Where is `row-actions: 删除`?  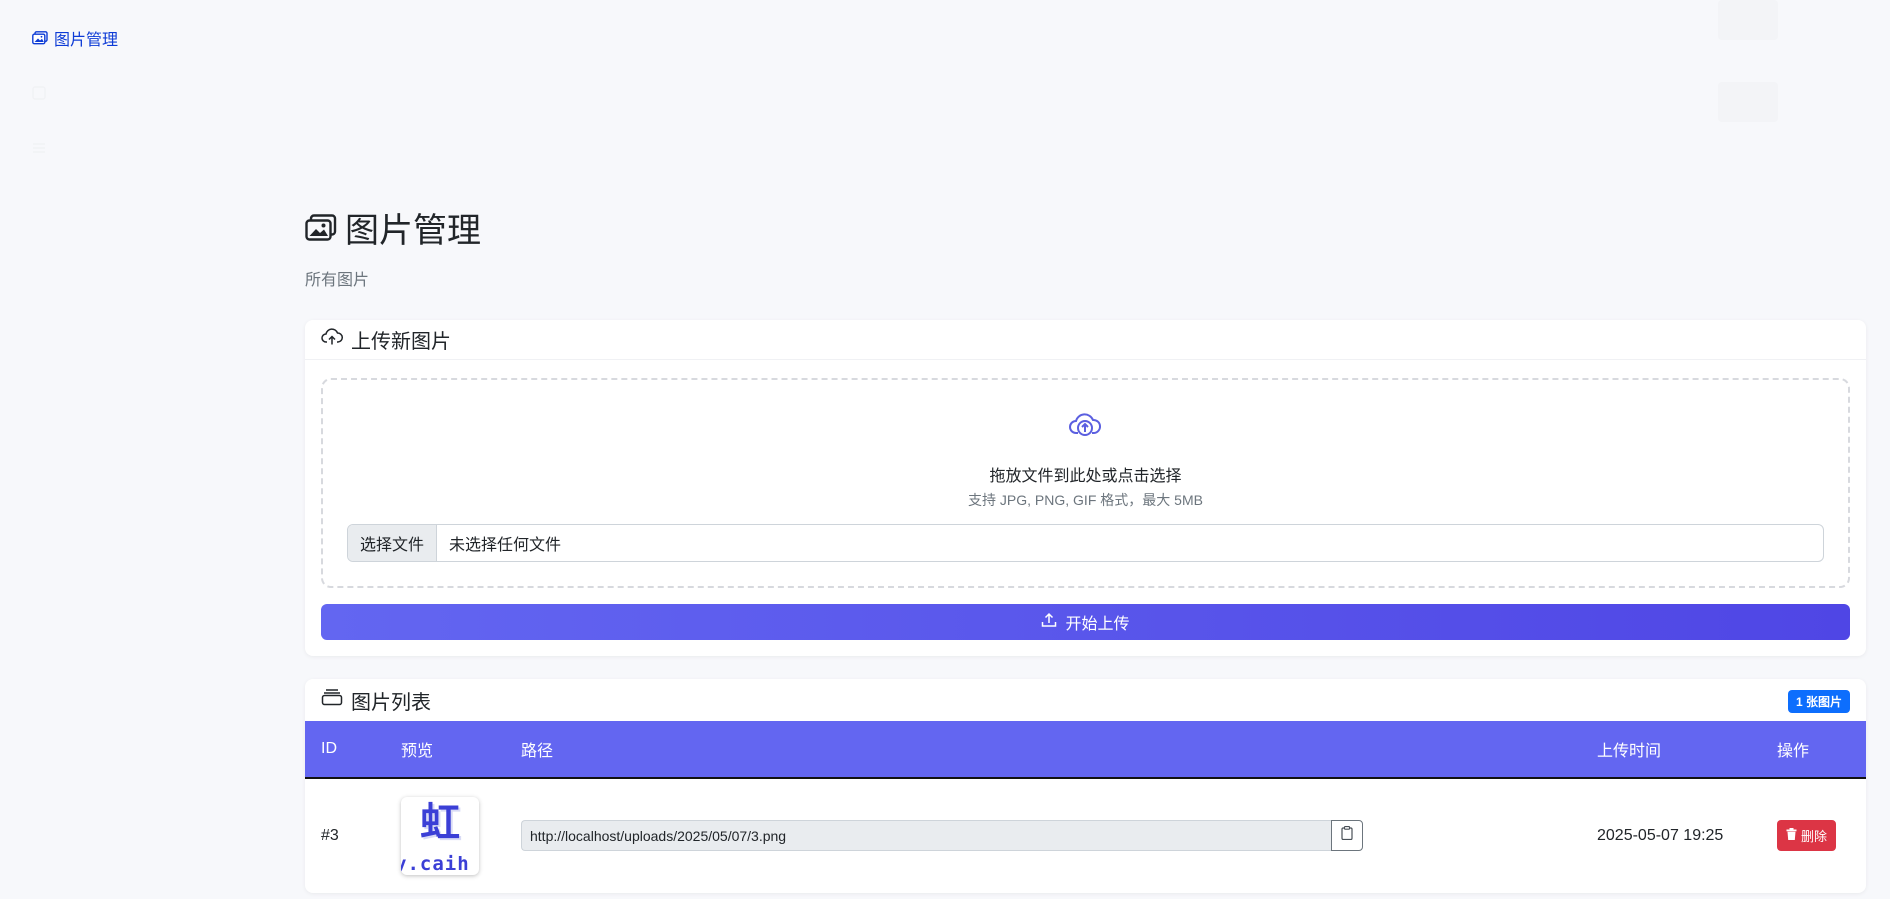
row-actions: 删除 is located at coordinates (1813, 835).